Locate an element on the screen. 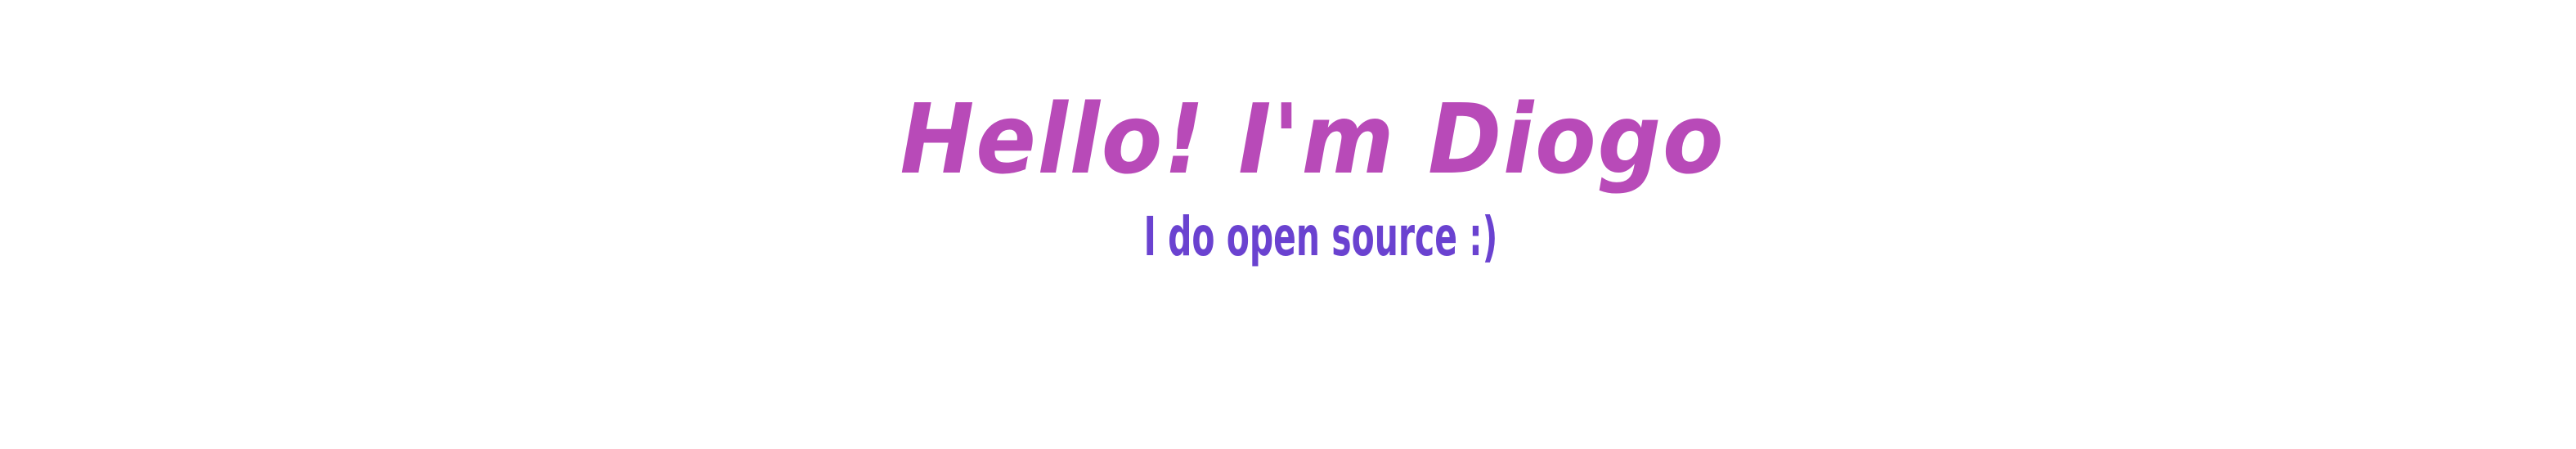  greeting-subtitle: I do open source :) is located at coordinates (1320, 236).